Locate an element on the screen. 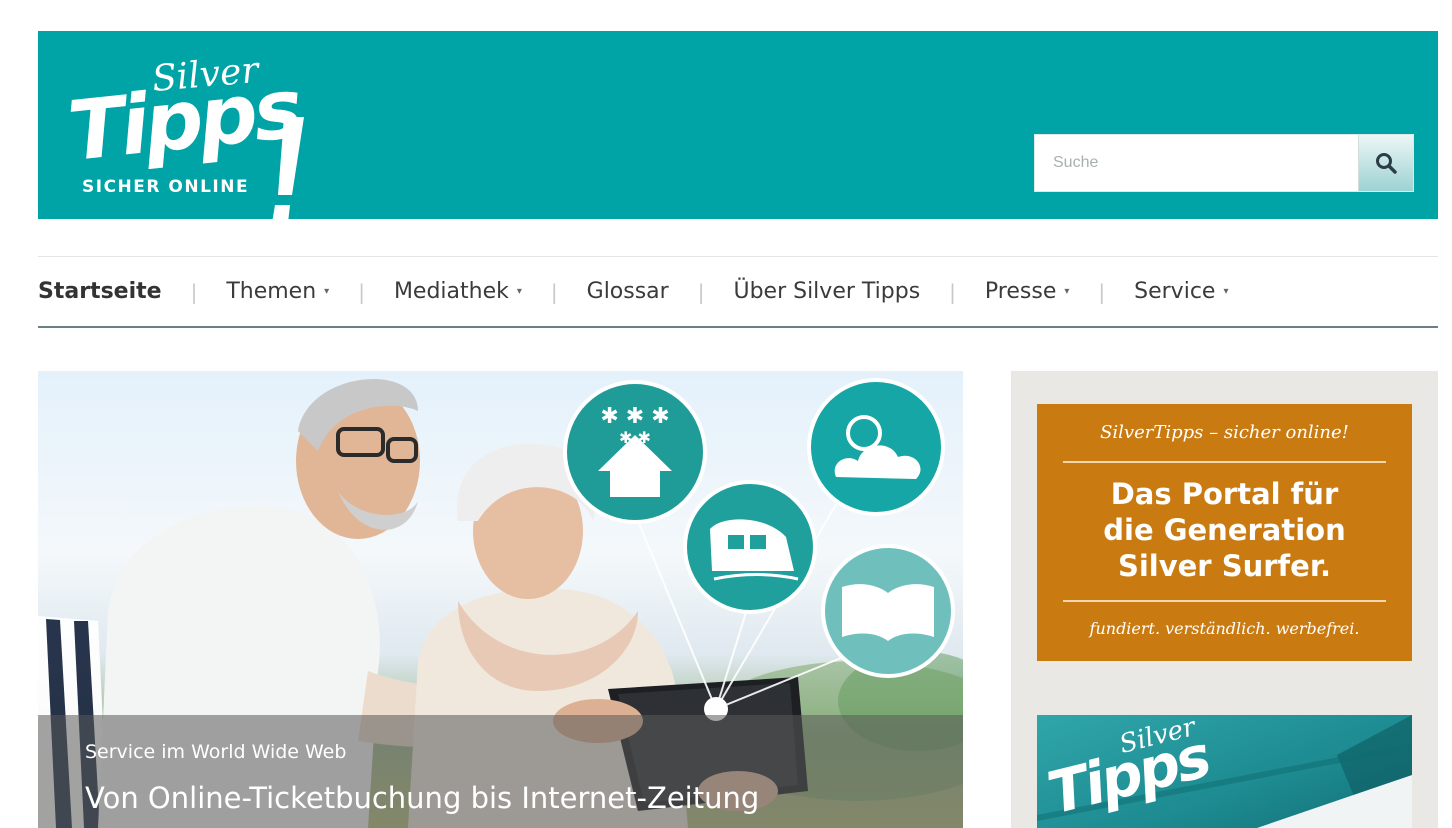 This screenshot has height=828, width=1452. logo-tipps-text: Tipps is located at coordinates (183, 120).